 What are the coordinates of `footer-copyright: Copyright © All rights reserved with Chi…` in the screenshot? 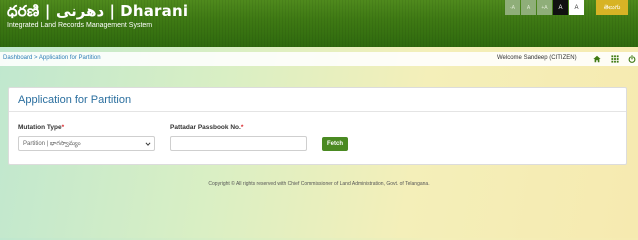 It's located at (319, 184).